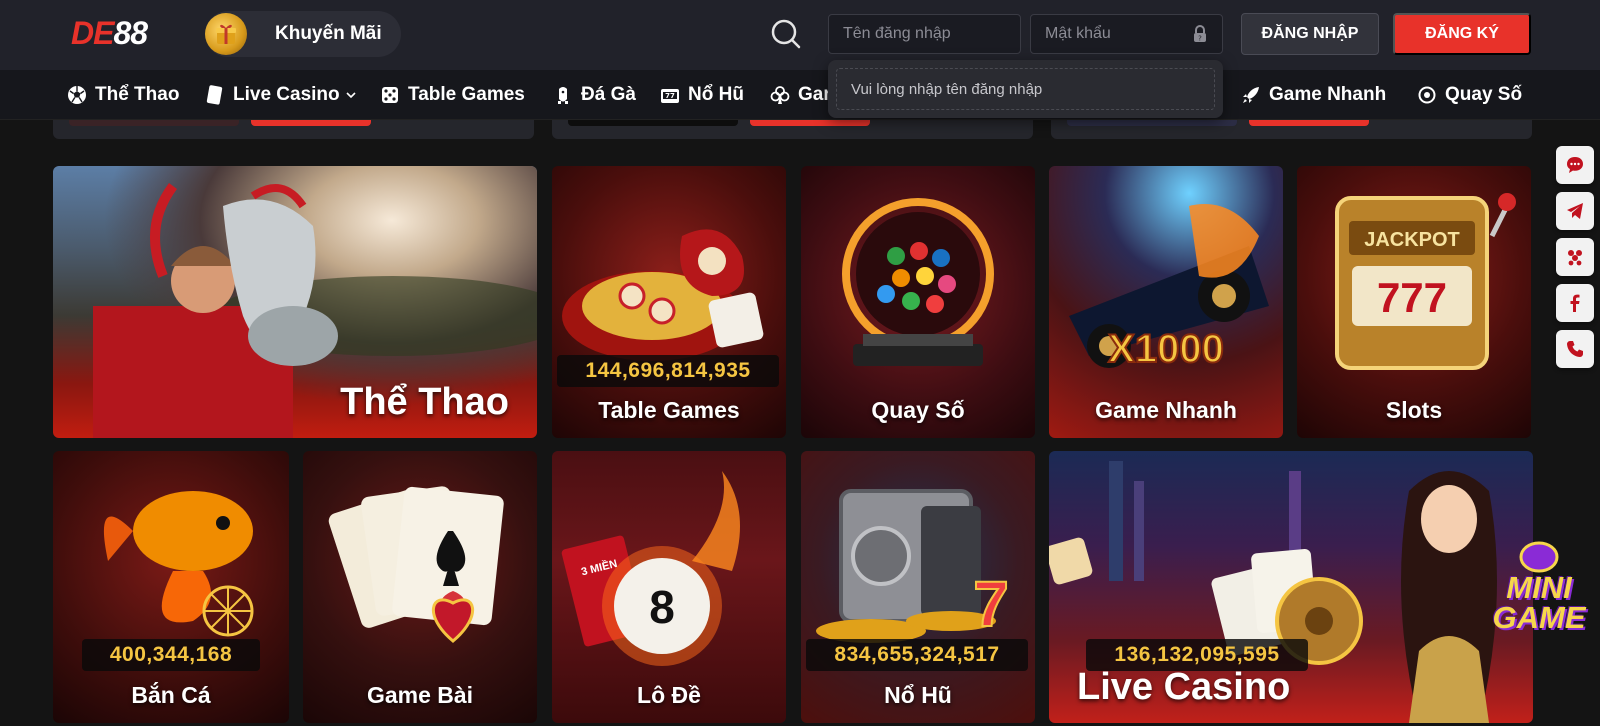 Image resolution: width=1600 pixels, height=726 pixels. I want to click on nav-item-quay-so: Quay Số, so click(1469, 95).